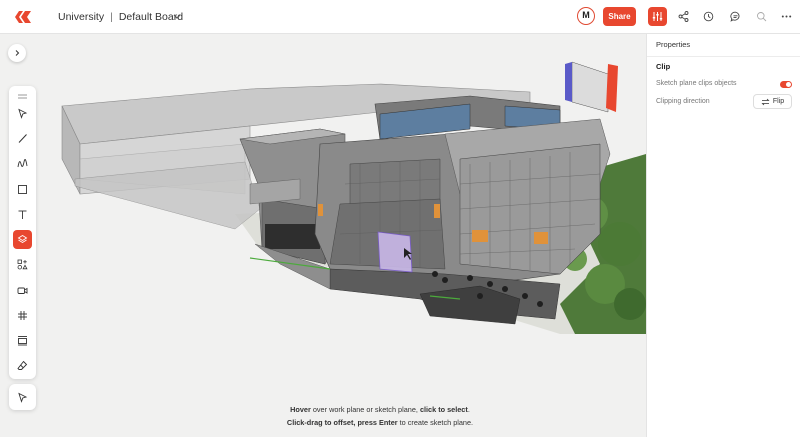 Image resolution: width=800 pixels, height=437 pixels. I want to click on line-icon, so click(22, 138).